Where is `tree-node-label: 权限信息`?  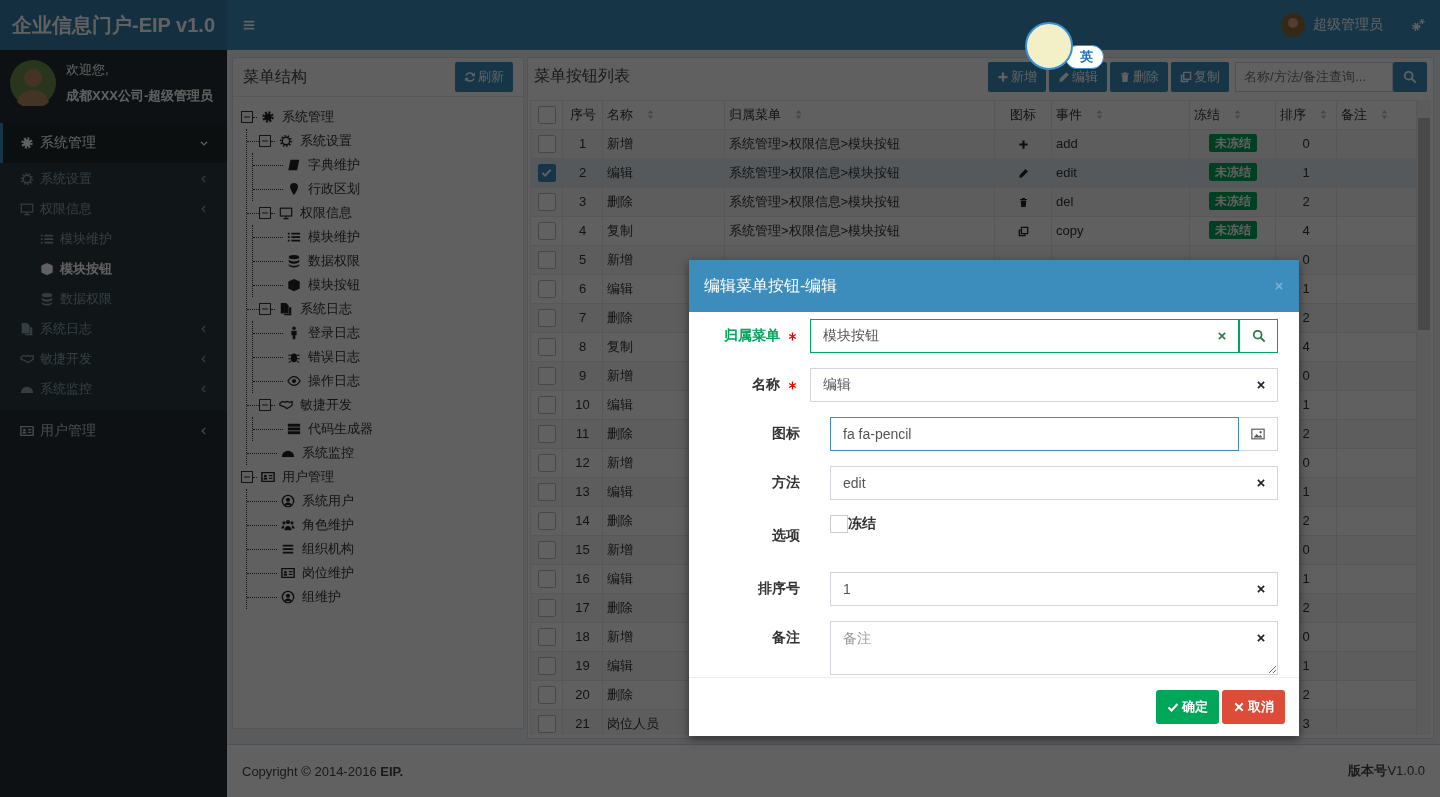
tree-node-label: 权限信息 is located at coordinates (326, 213).